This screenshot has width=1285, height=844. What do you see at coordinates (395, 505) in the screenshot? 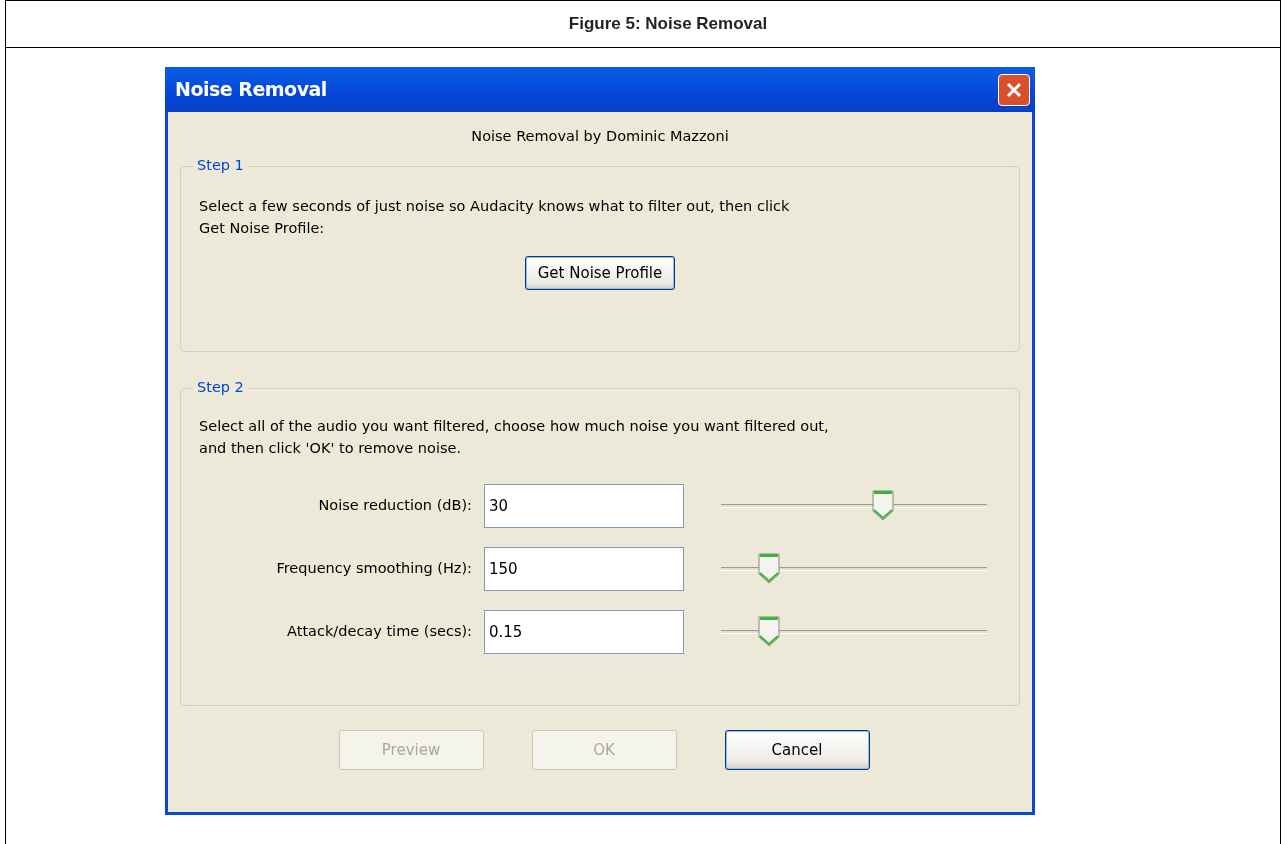
I see `setting-label: Noise reduction (dB):` at bounding box center [395, 505].